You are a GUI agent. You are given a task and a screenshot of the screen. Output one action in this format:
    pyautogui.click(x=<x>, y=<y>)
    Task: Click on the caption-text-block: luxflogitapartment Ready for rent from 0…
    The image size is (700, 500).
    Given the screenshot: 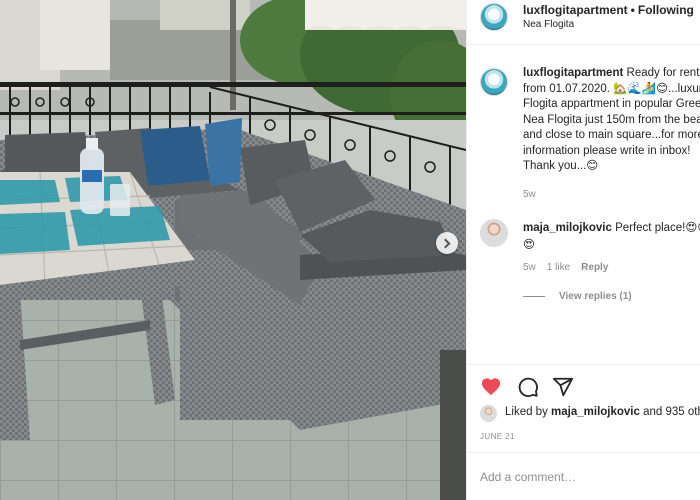 What is the action you would take?
    pyautogui.click(x=611, y=120)
    